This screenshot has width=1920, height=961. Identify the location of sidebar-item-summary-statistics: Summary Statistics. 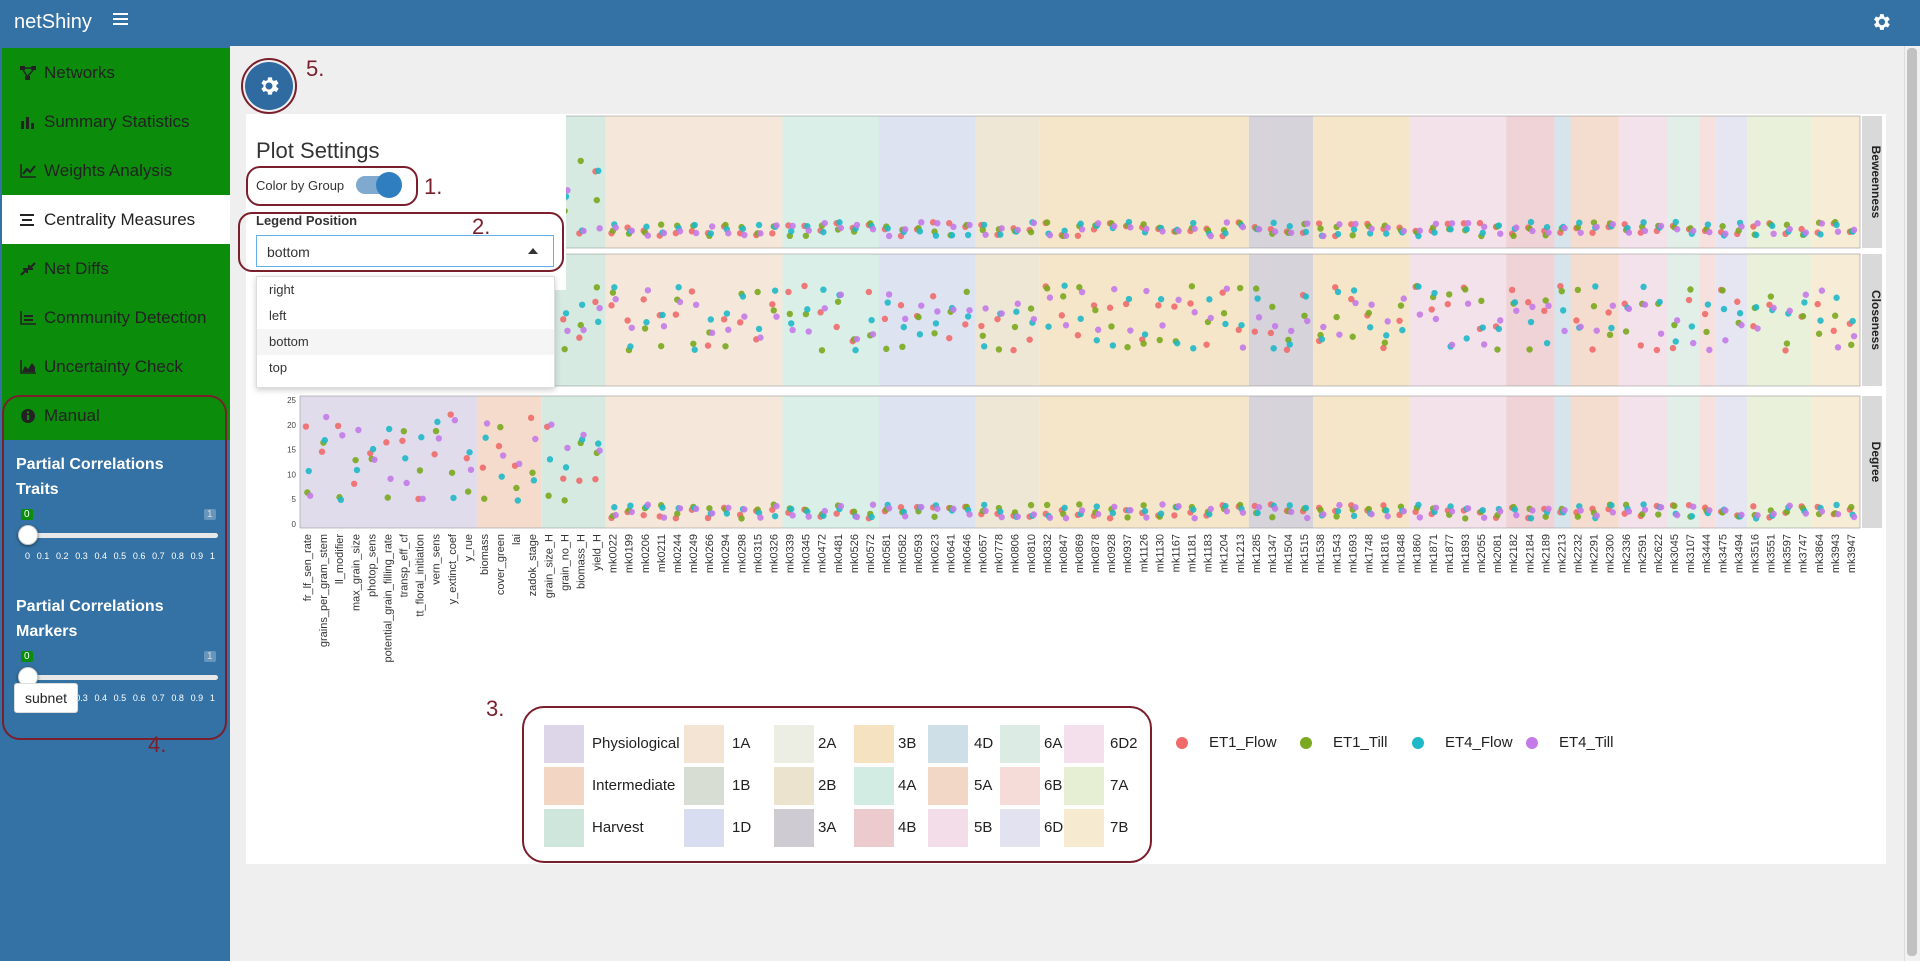
(116, 121).